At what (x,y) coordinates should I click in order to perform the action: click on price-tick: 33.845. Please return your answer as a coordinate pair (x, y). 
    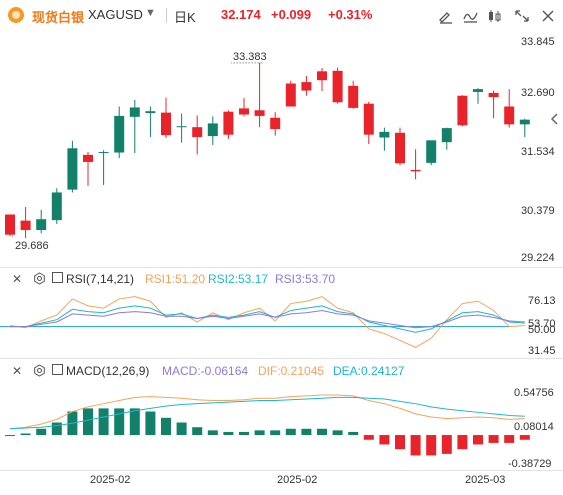
    Looking at the image, I should click on (538, 42).